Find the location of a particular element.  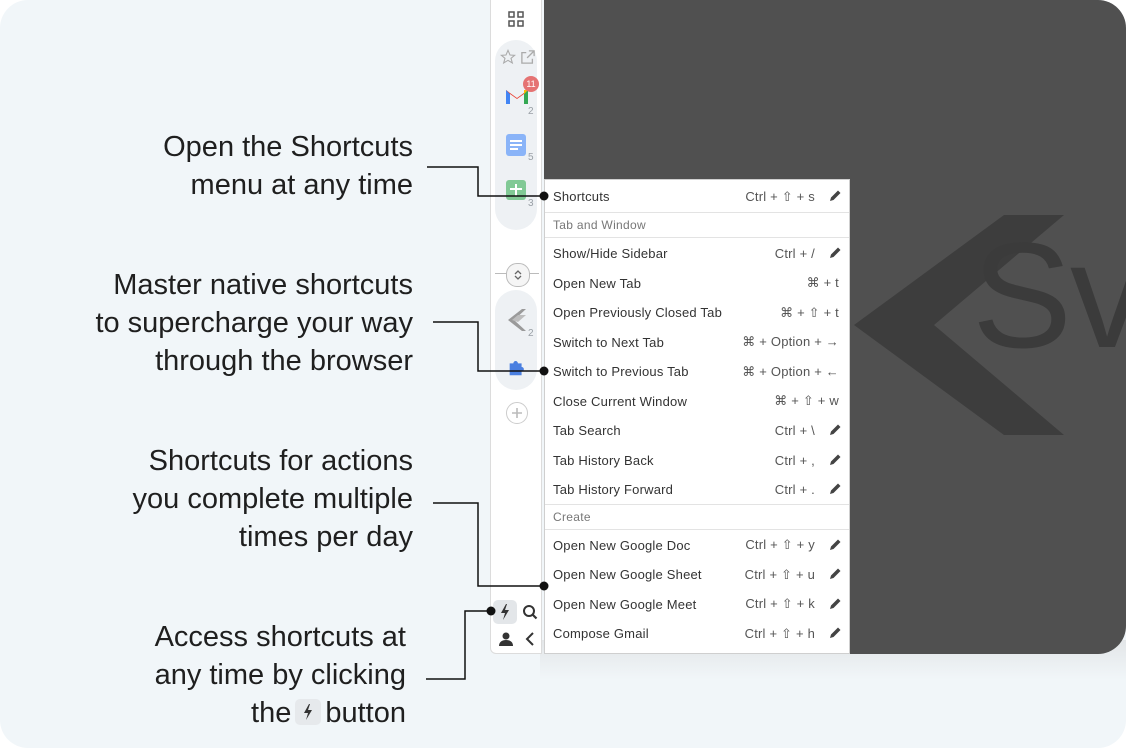

shift-account-count: 2 is located at coordinates (531, 333).